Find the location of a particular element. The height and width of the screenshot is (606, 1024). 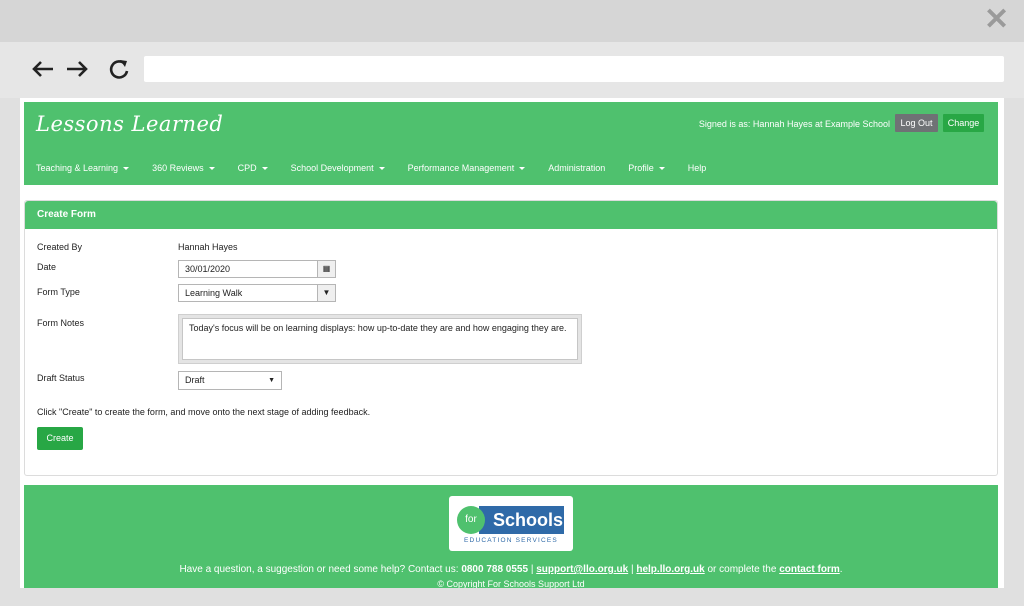

menu-item-help: Help is located at coordinates (697, 168).